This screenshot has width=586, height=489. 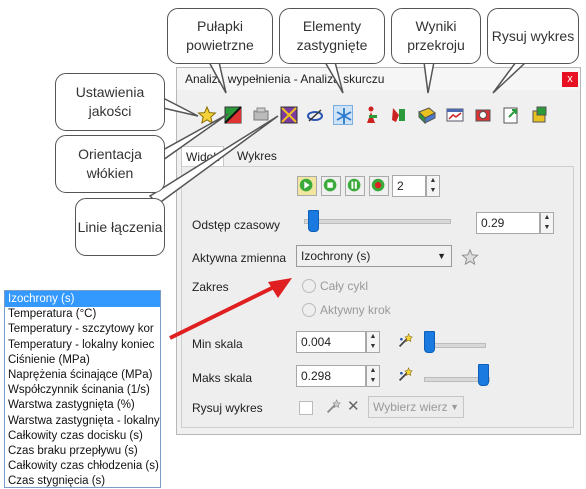 What do you see at coordinates (82, 360) in the screenshot?
I see `dropdown-item: Ciśnienie (MPa)` at bounding box center [82, 360].